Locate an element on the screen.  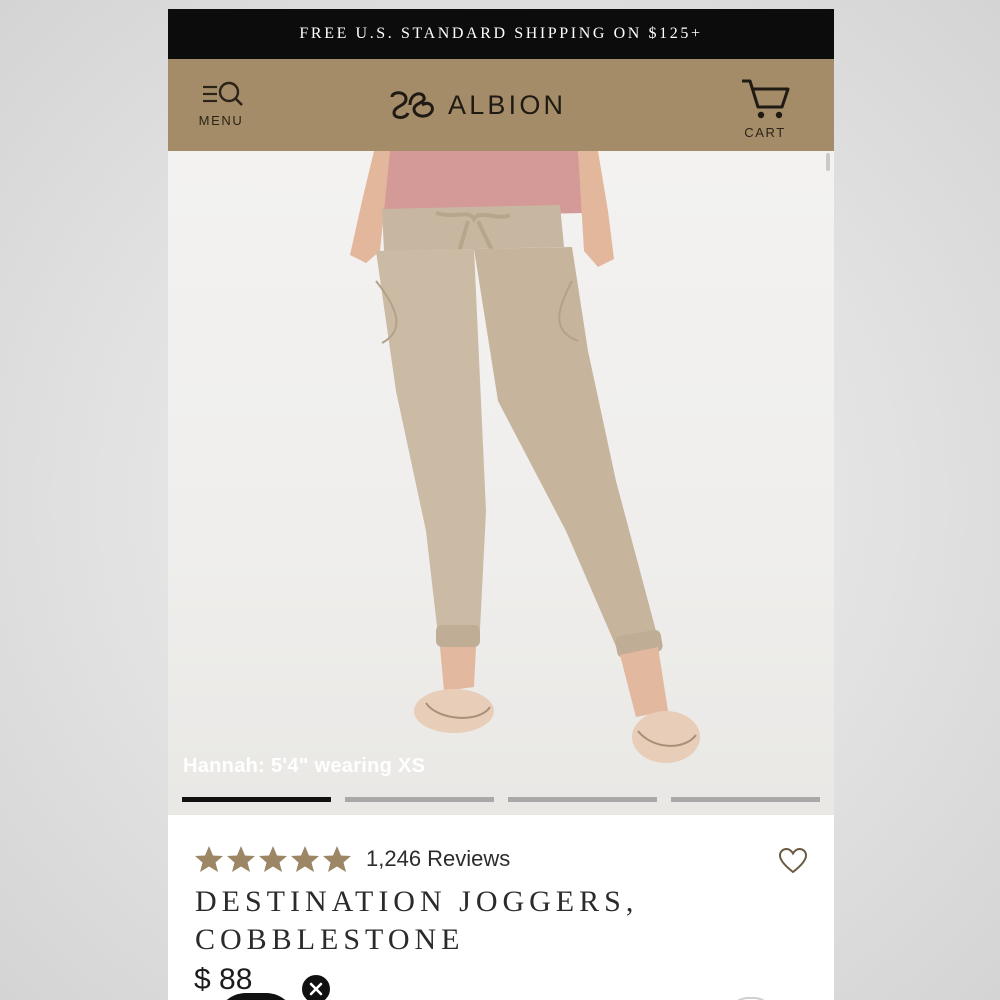
albion-monogram-icon is located at coordinates (412, 105).